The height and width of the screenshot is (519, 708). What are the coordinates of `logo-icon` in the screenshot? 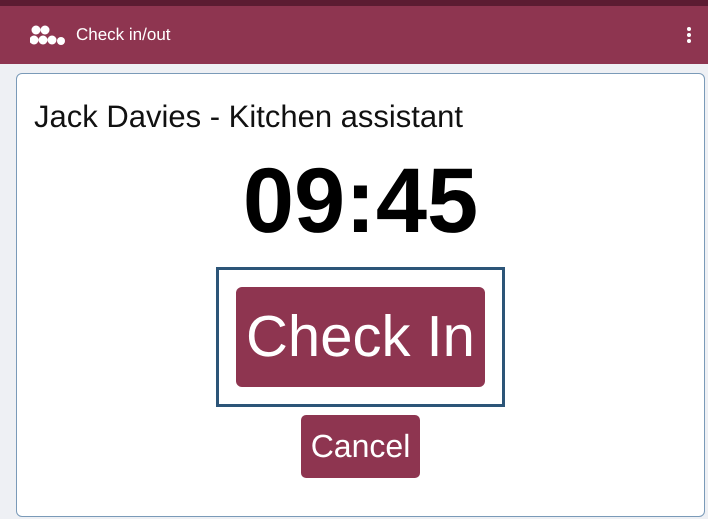 It's located at (48, 35).